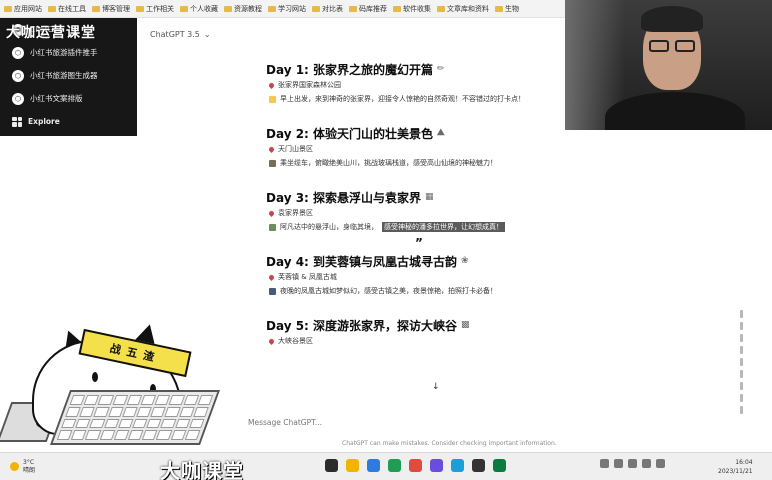 The width and height of the screenshot is (772, 480). What do you see at coordinates (331, 465) in the screenshot?
I see `start-icon` at bounding box center [331, 465].